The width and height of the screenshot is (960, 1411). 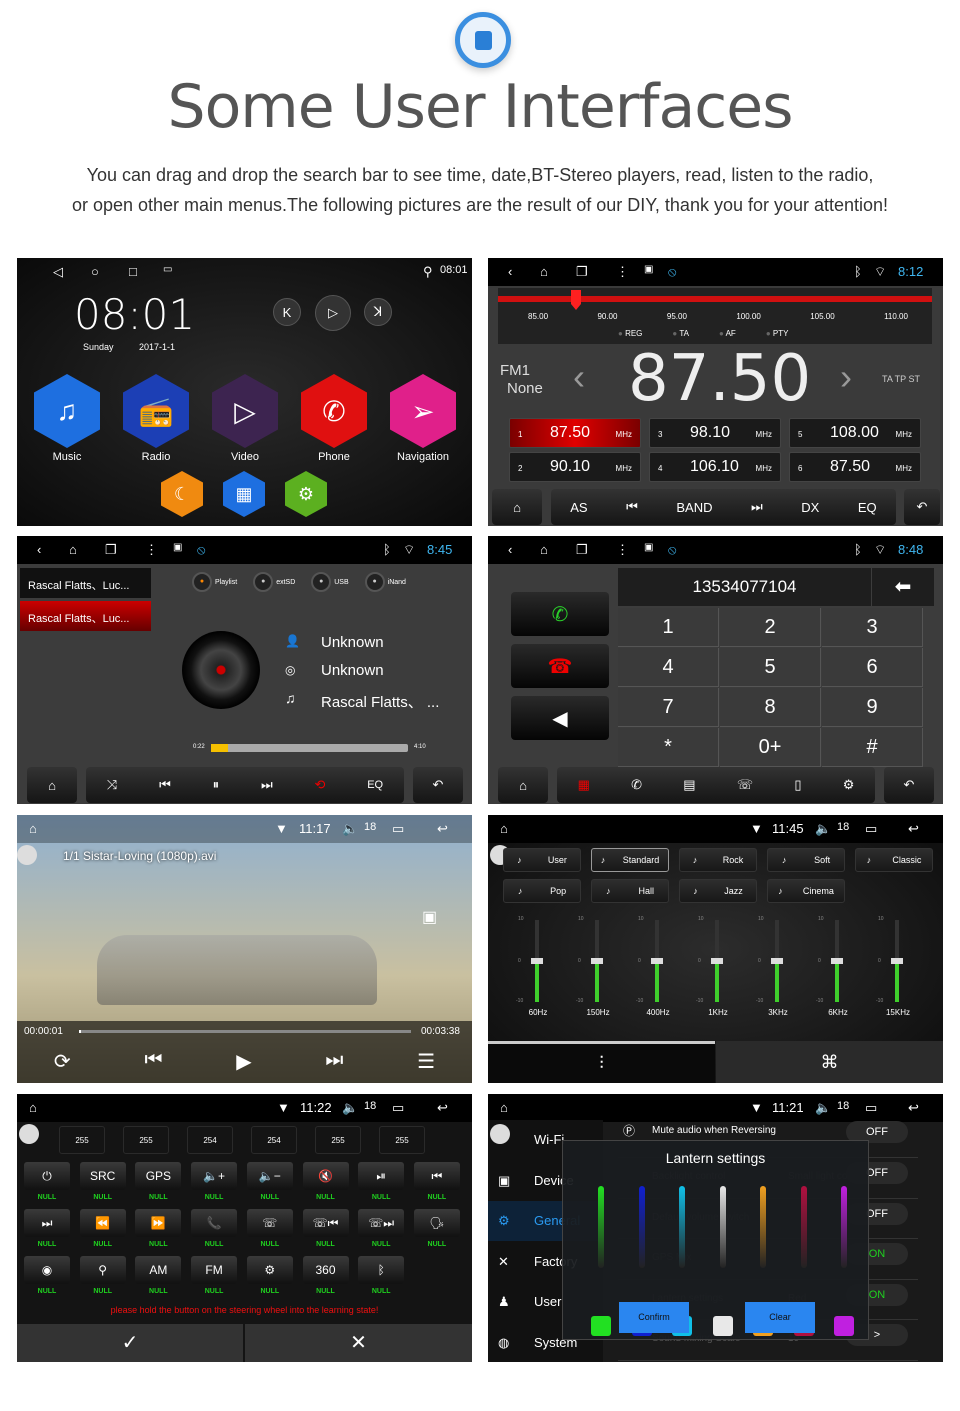 I want to click on source-extsd: ● extSD, so click(x=274, y=582).